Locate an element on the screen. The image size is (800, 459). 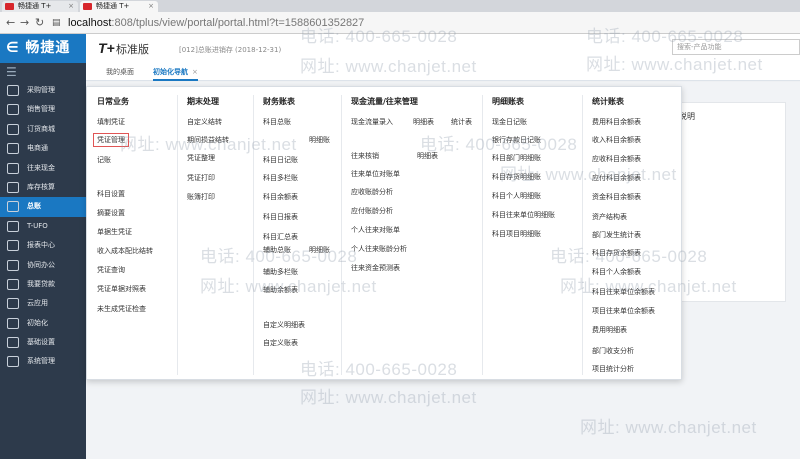
menu-item: 科目日报表 is located at coordinates (280, 217).